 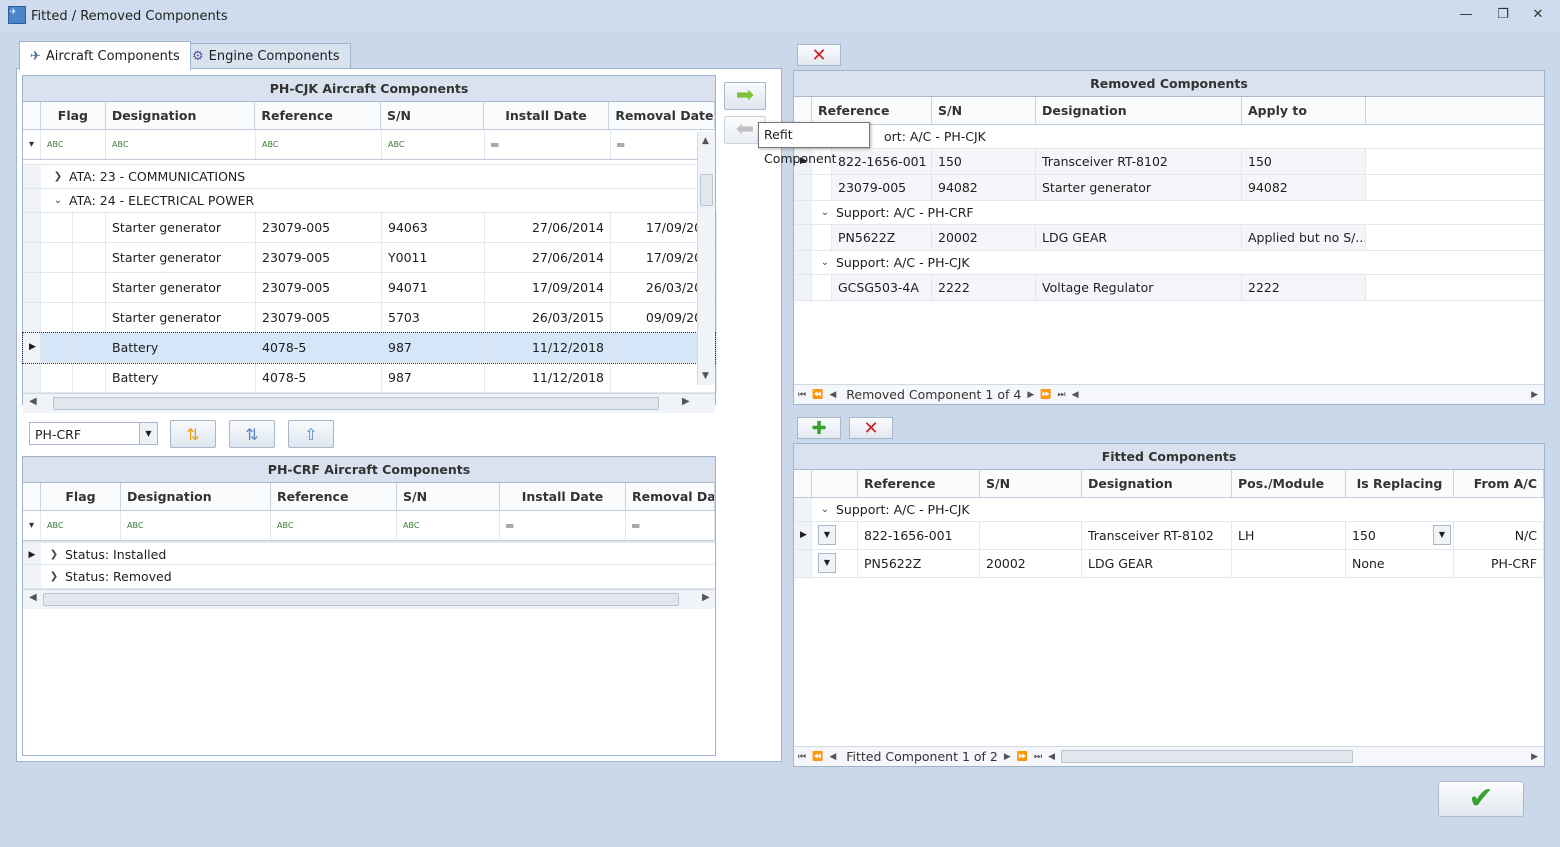 What do you see at coordinates (1304, 110) in the screenshot?
I see `col-apply-to: Apply to` at bounding box center [1304, 110].